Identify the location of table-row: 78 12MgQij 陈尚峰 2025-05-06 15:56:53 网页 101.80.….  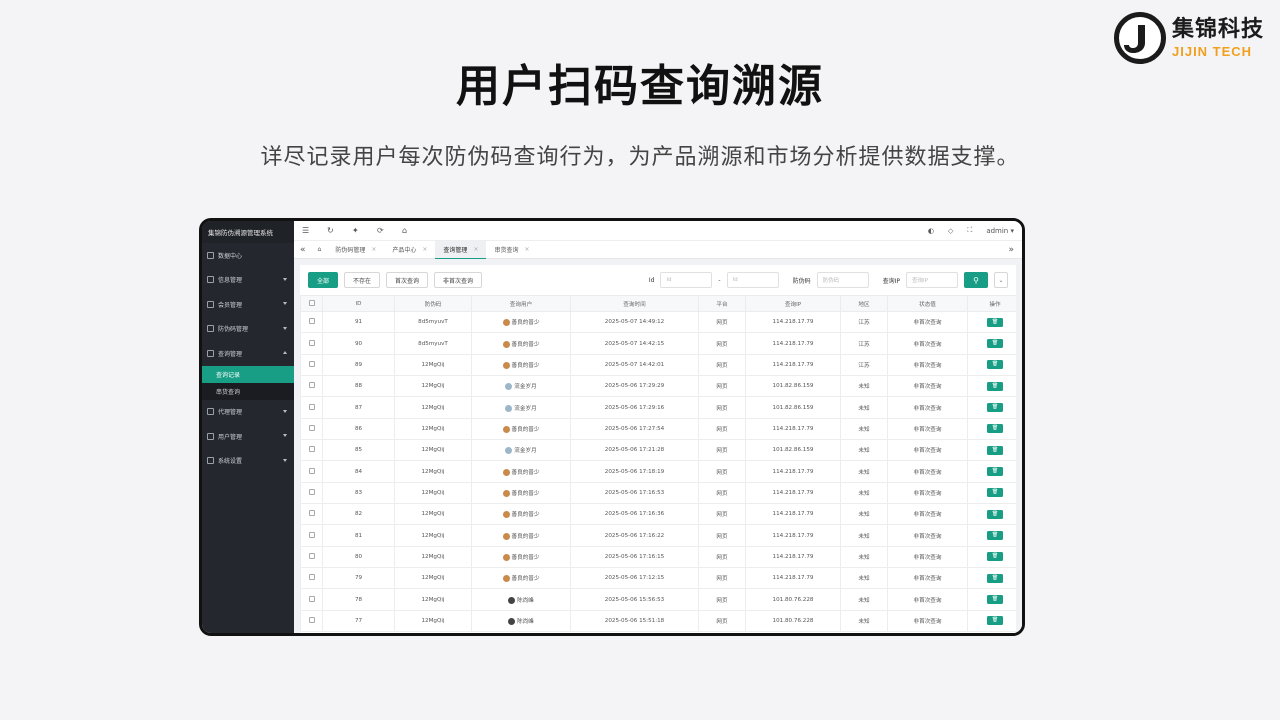
(658, 599).